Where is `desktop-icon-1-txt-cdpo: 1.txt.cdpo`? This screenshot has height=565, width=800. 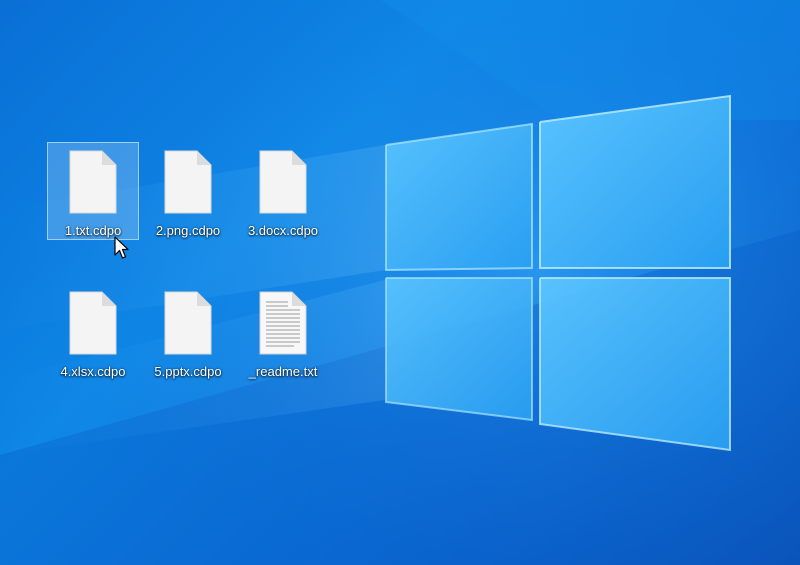
desktop-icon-1-txt-cdpo: 1.txt.cdpo is located at coordinates (93, 191).